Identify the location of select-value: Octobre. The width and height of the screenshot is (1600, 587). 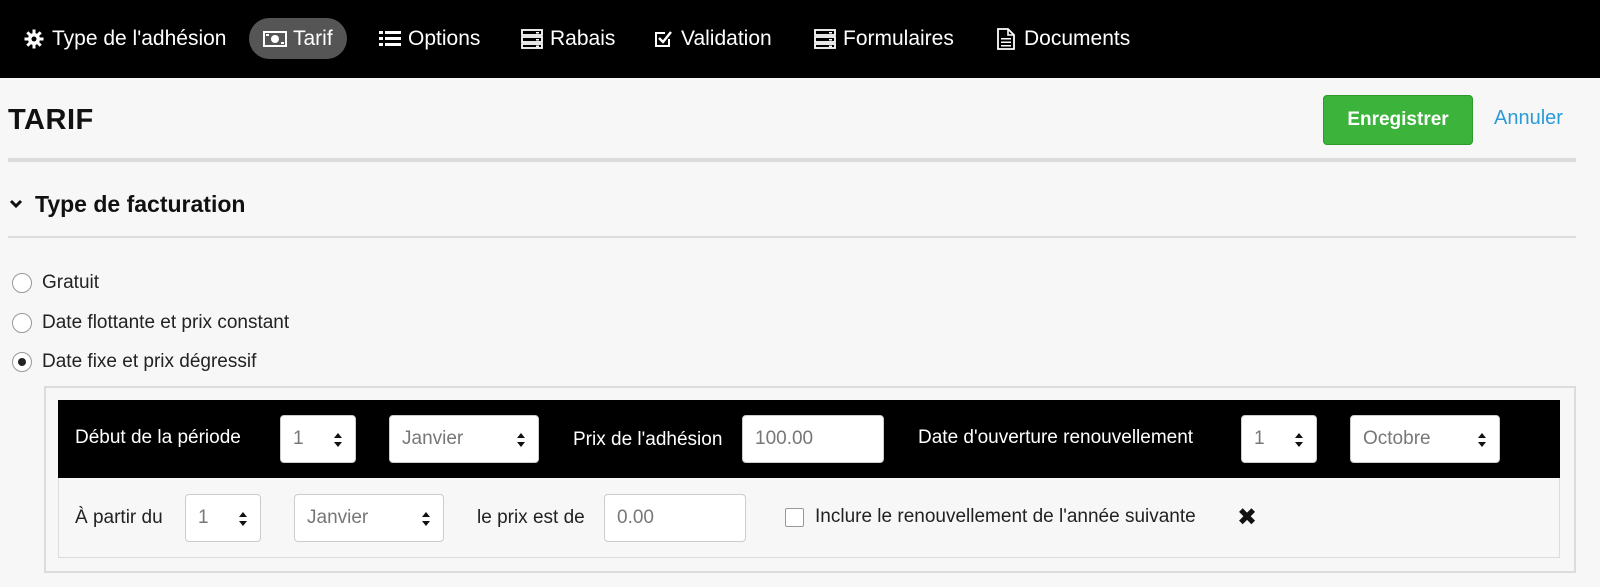
(1397, 438).